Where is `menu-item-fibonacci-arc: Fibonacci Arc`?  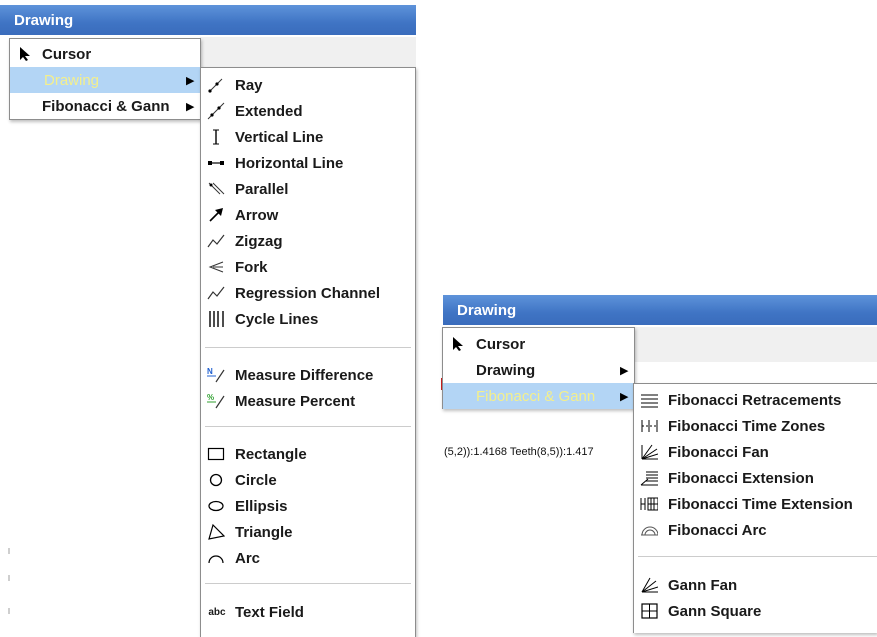
menu-item-fibonacci-arc: Fibonacci Arc is located at coordinates (755, 530).